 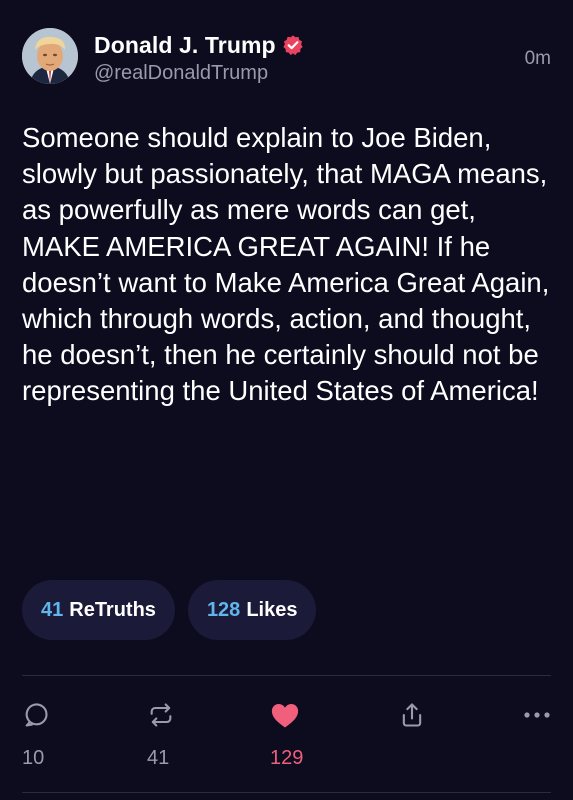 I want to click on post-header: Donald J. Trump @realDonaldTrump 0m, so click(x=286, y=57).